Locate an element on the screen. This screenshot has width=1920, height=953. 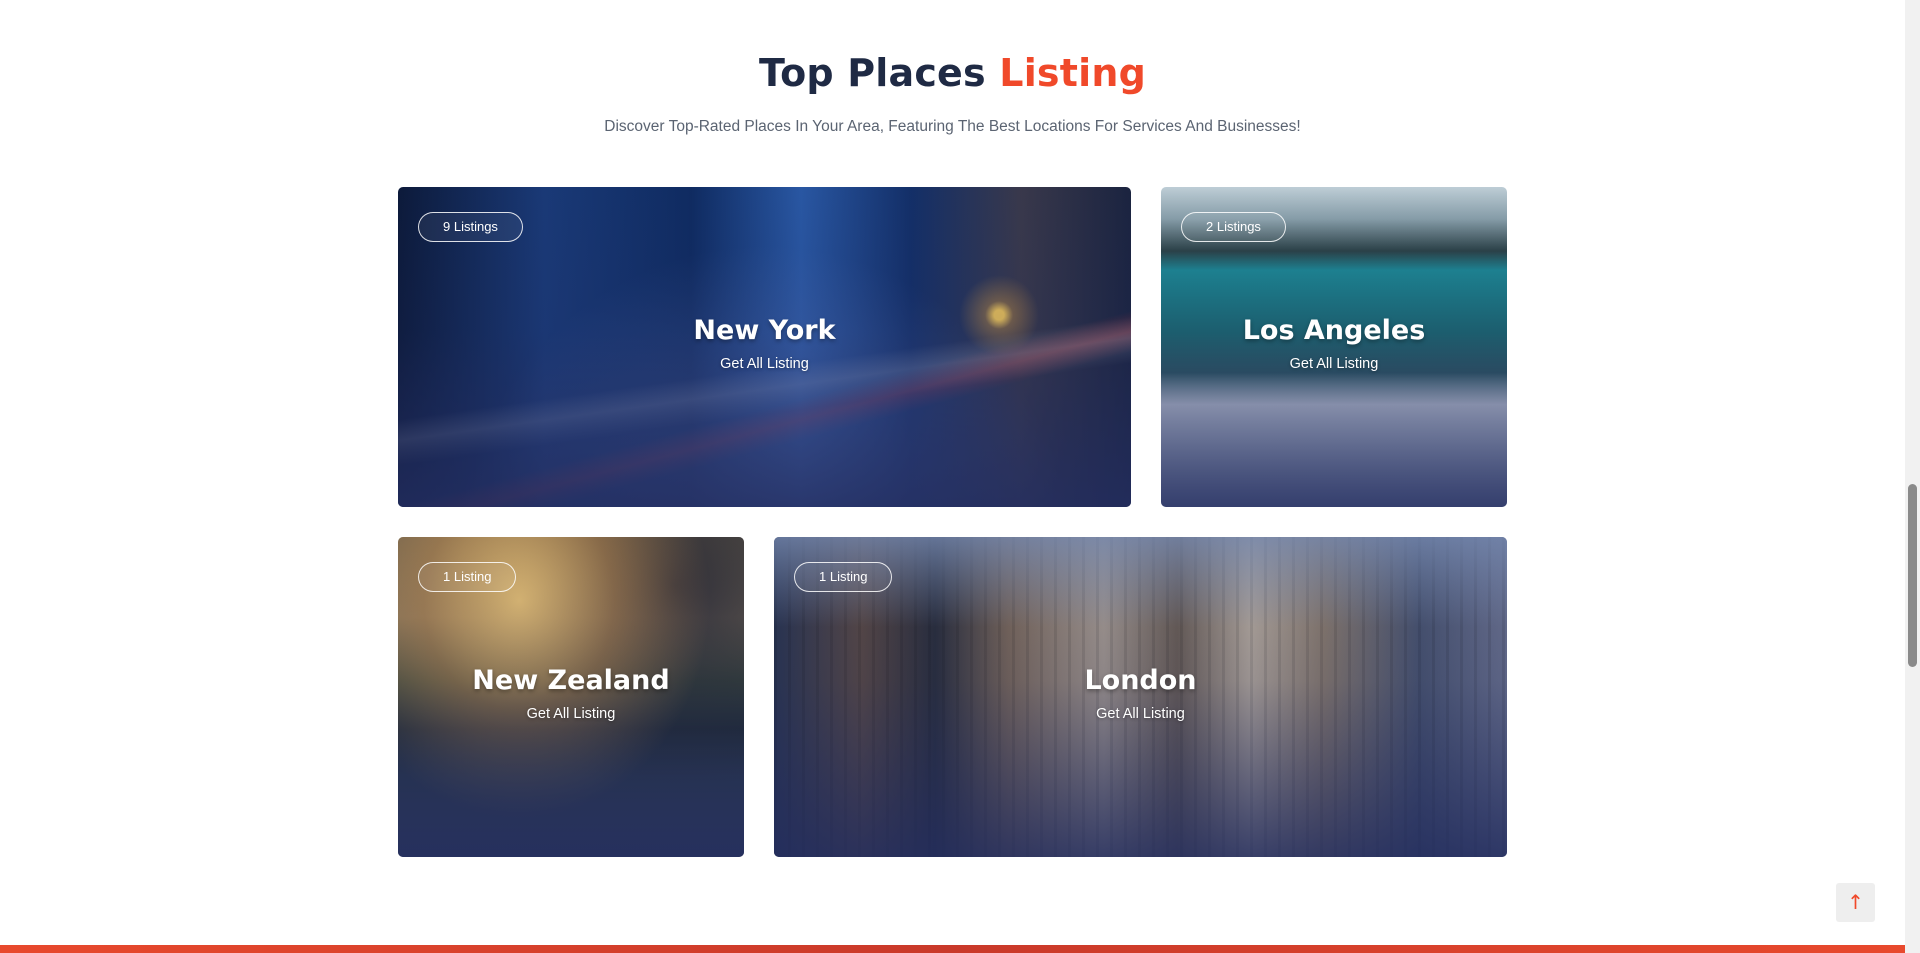
place-card-new-york: 9 Listings New York Get All Listing is located at coordinates (764, 347).